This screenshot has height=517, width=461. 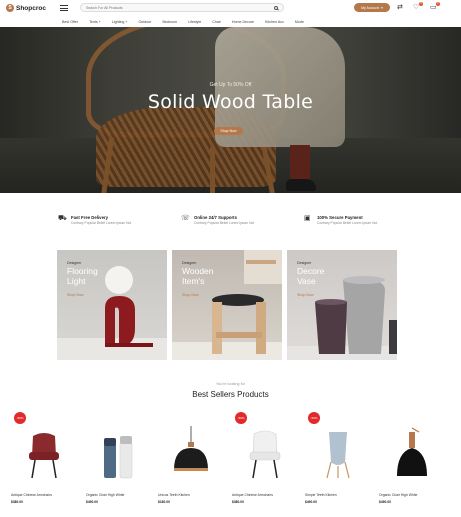 I want to click on hamburger-menu-icon, so click(x=63, y=8).